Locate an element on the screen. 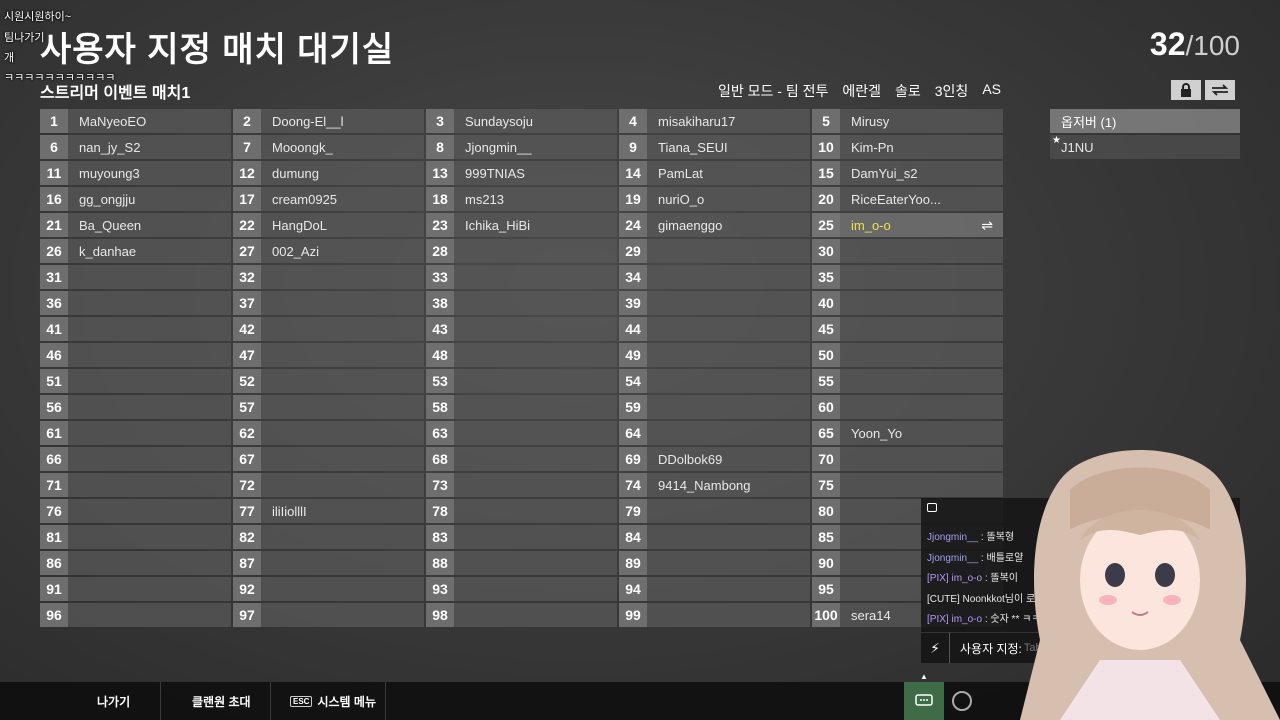 The height and width of the screenshot is (720, 1280). exit-button: 나가기 is located at coordinates (113, 701).